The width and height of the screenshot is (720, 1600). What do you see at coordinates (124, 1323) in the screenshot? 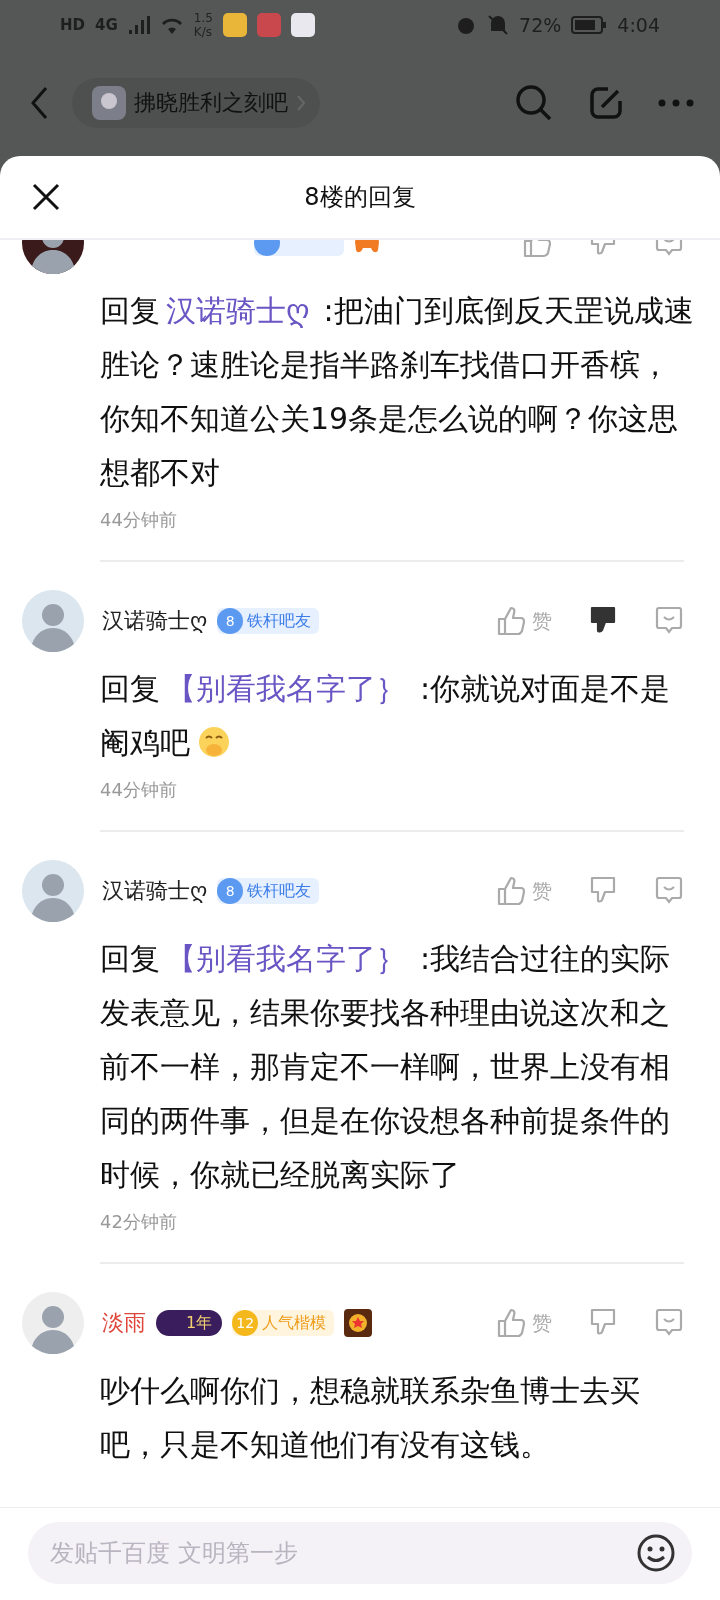
I see `user-name: 淡雨` at bounding box center [124, 1323].